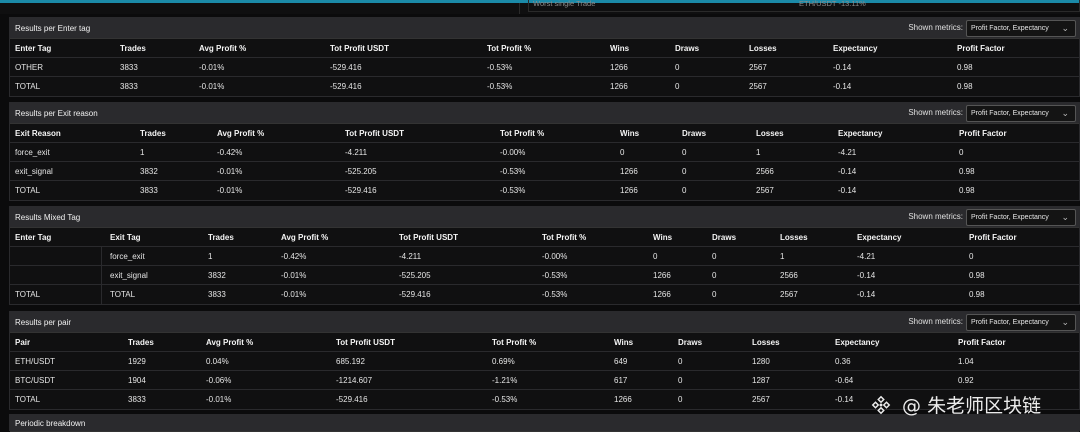 This screenshot has height=432, width=1080. I want to click on table-cell: 1929, so click(137, 361).